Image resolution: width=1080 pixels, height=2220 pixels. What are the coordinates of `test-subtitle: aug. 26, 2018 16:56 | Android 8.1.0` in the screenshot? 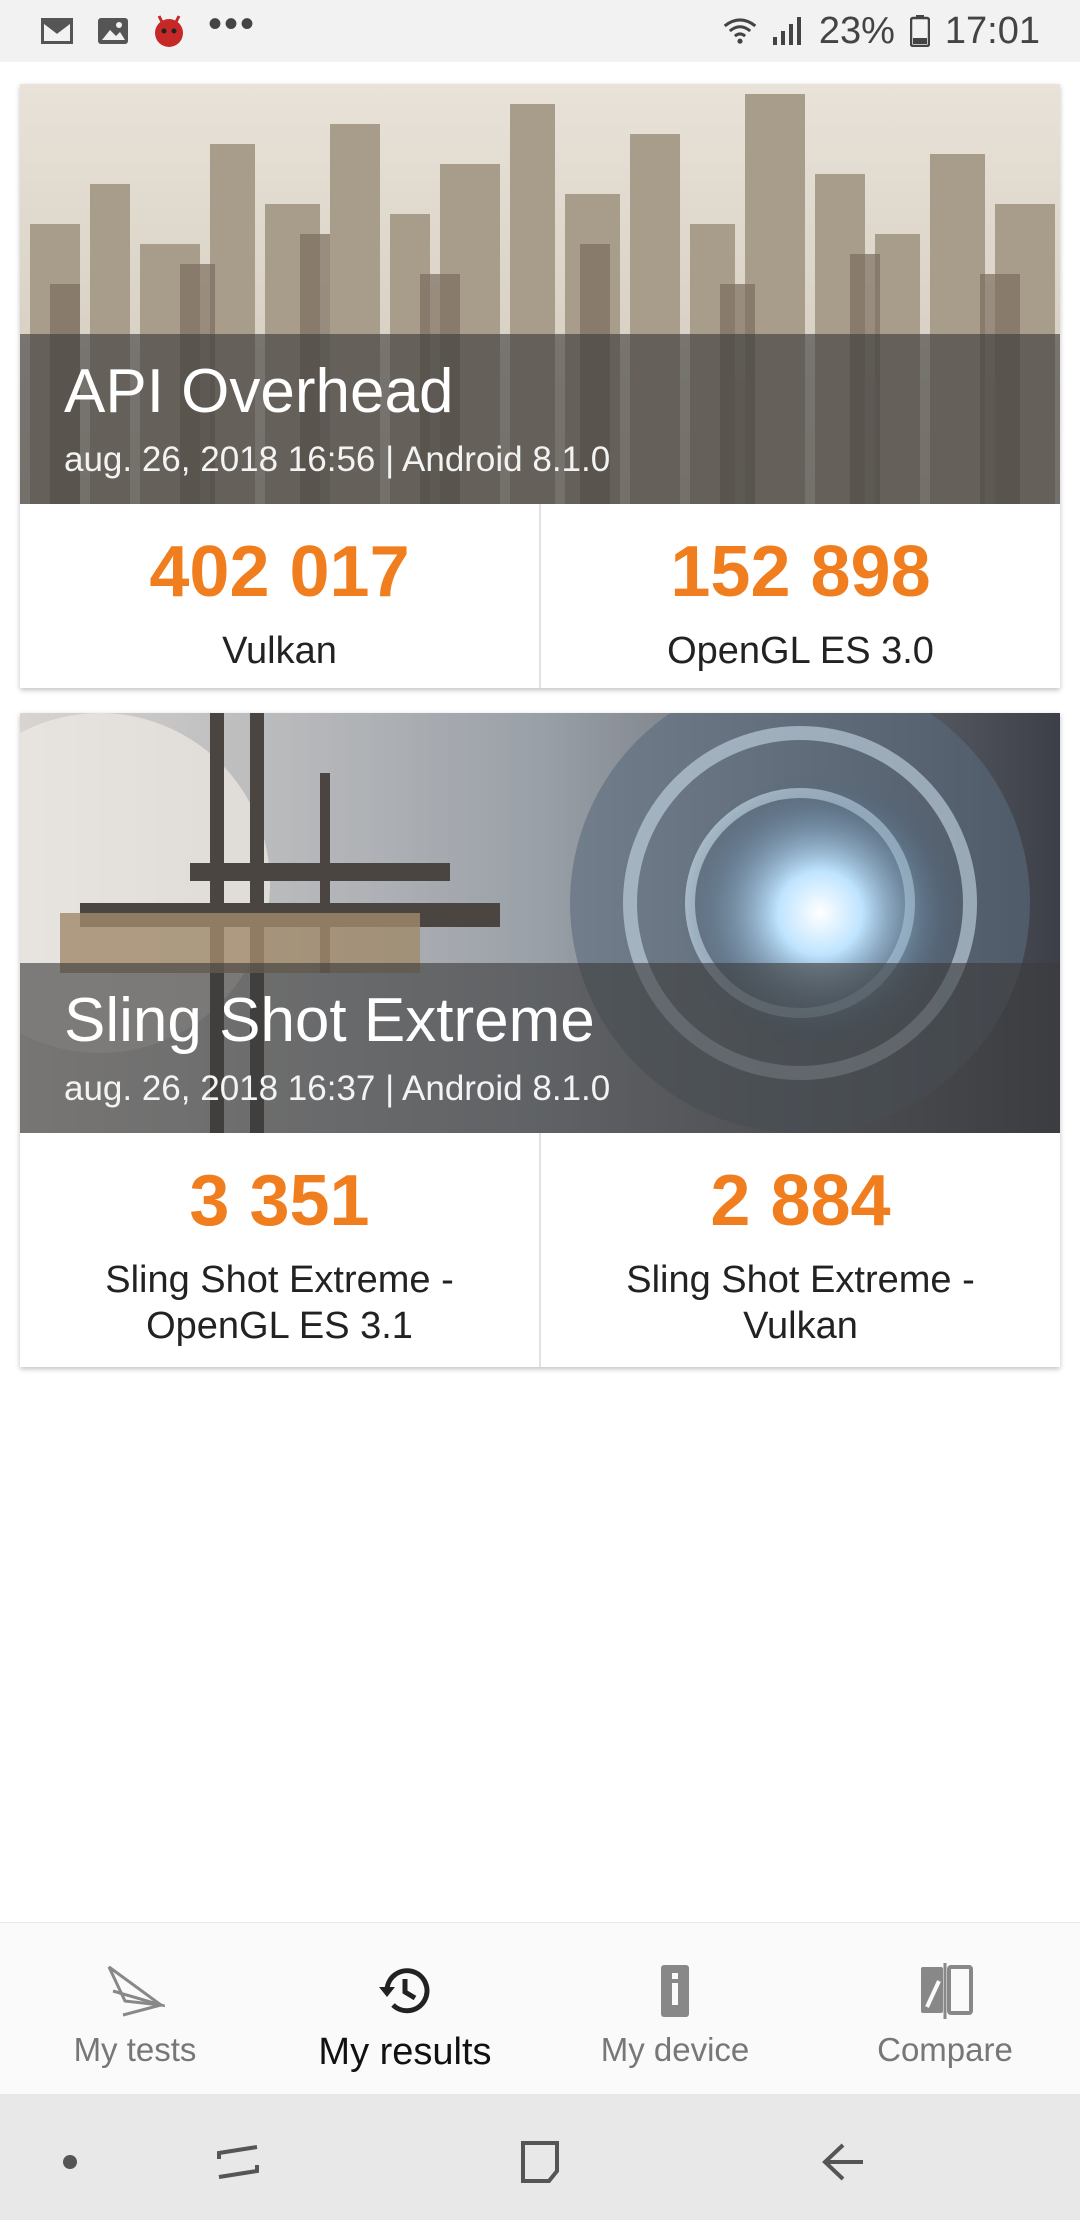 It's located at (337, 459).